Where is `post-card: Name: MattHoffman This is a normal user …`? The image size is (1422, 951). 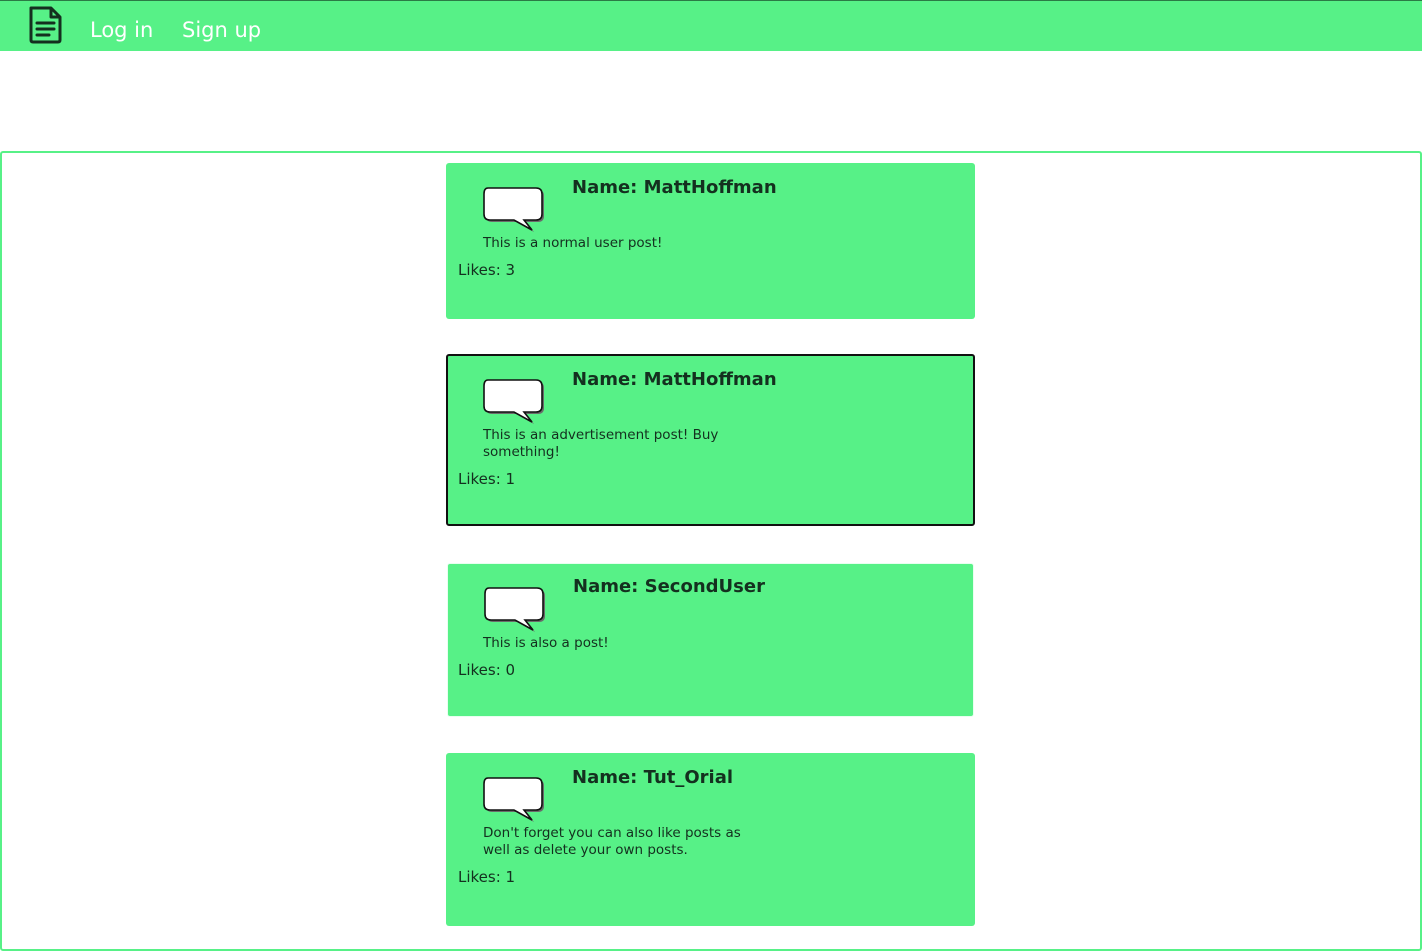
post-card: Name: MattHoffman This is a normal user … is located at coordinates (710, 241).